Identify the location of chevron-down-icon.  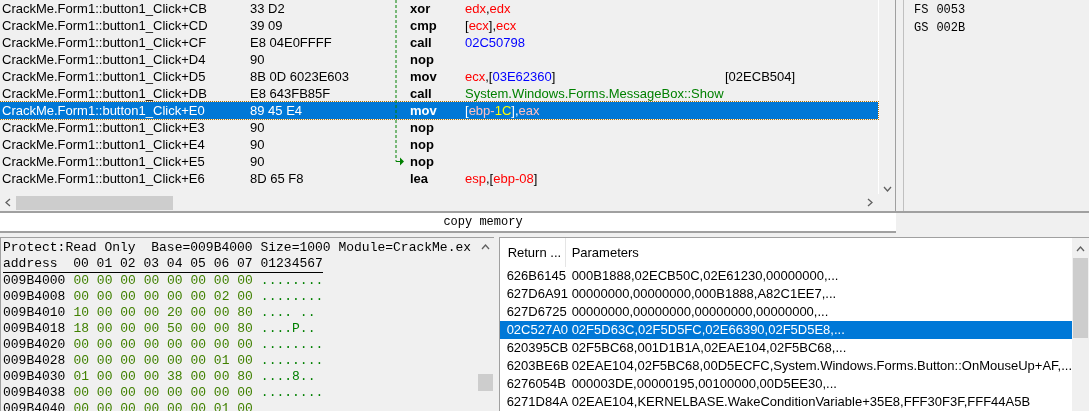
(887, 189).